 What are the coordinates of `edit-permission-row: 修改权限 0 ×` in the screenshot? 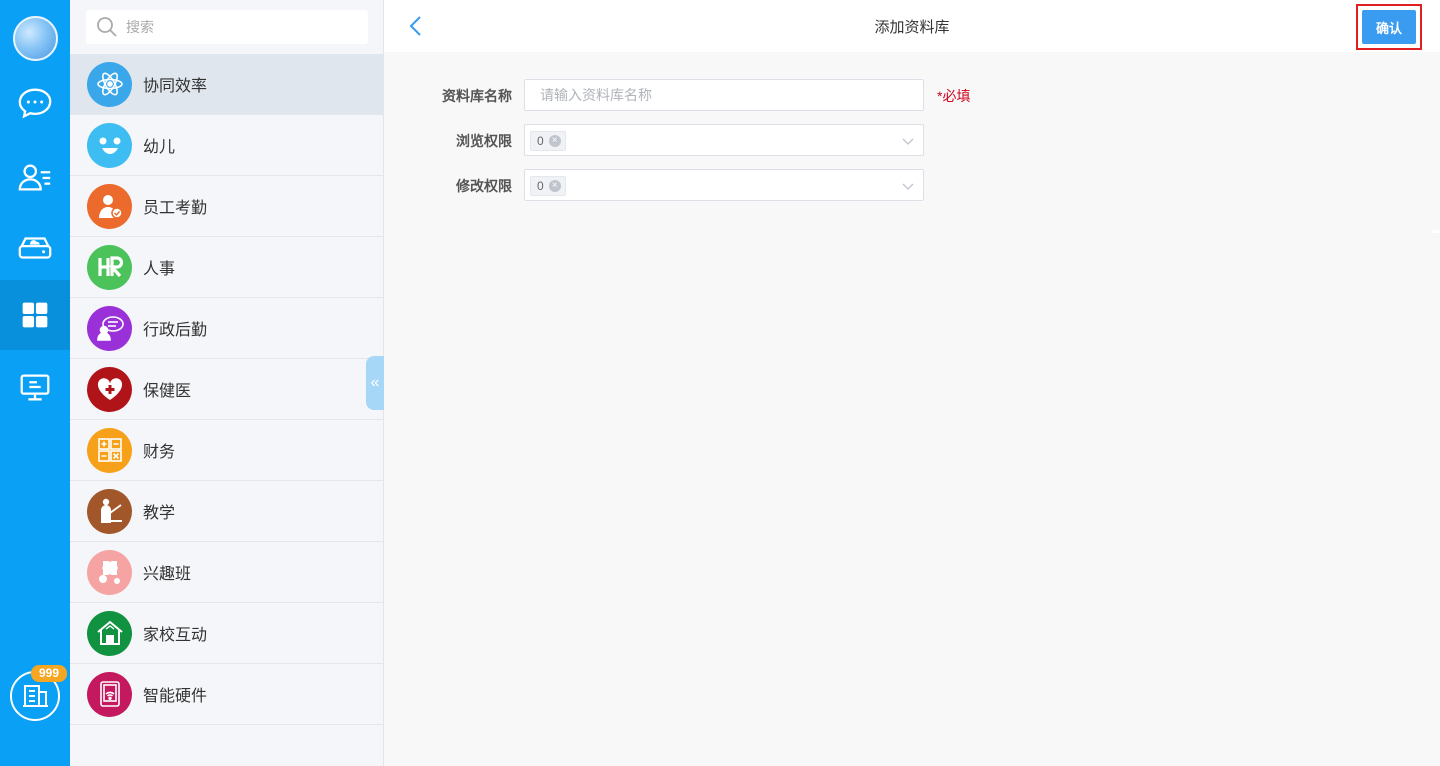 It's located at (684, 185).